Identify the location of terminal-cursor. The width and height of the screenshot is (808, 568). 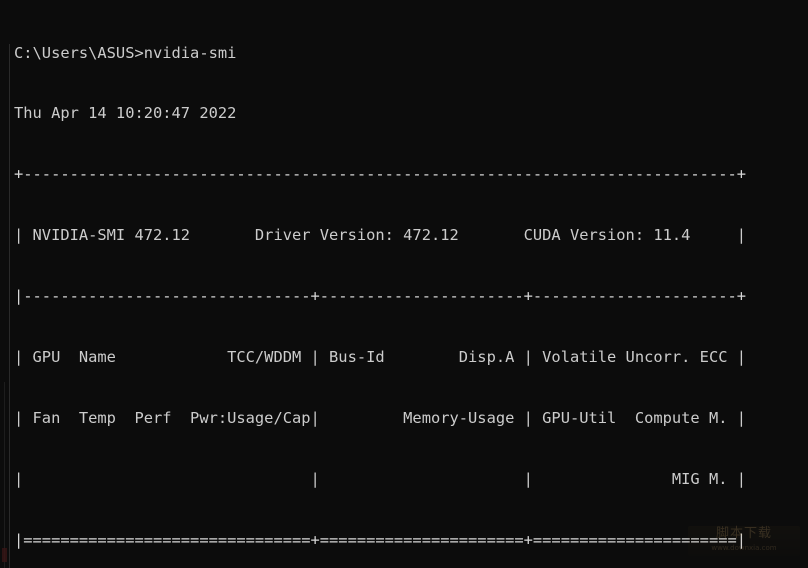
(4, 555).